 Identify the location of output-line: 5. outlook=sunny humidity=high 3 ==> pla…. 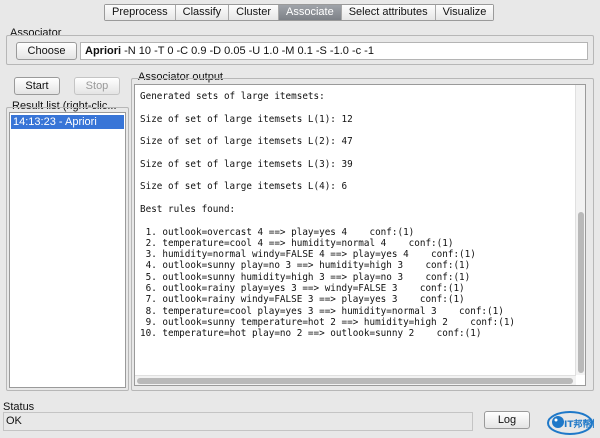
(305, 277).